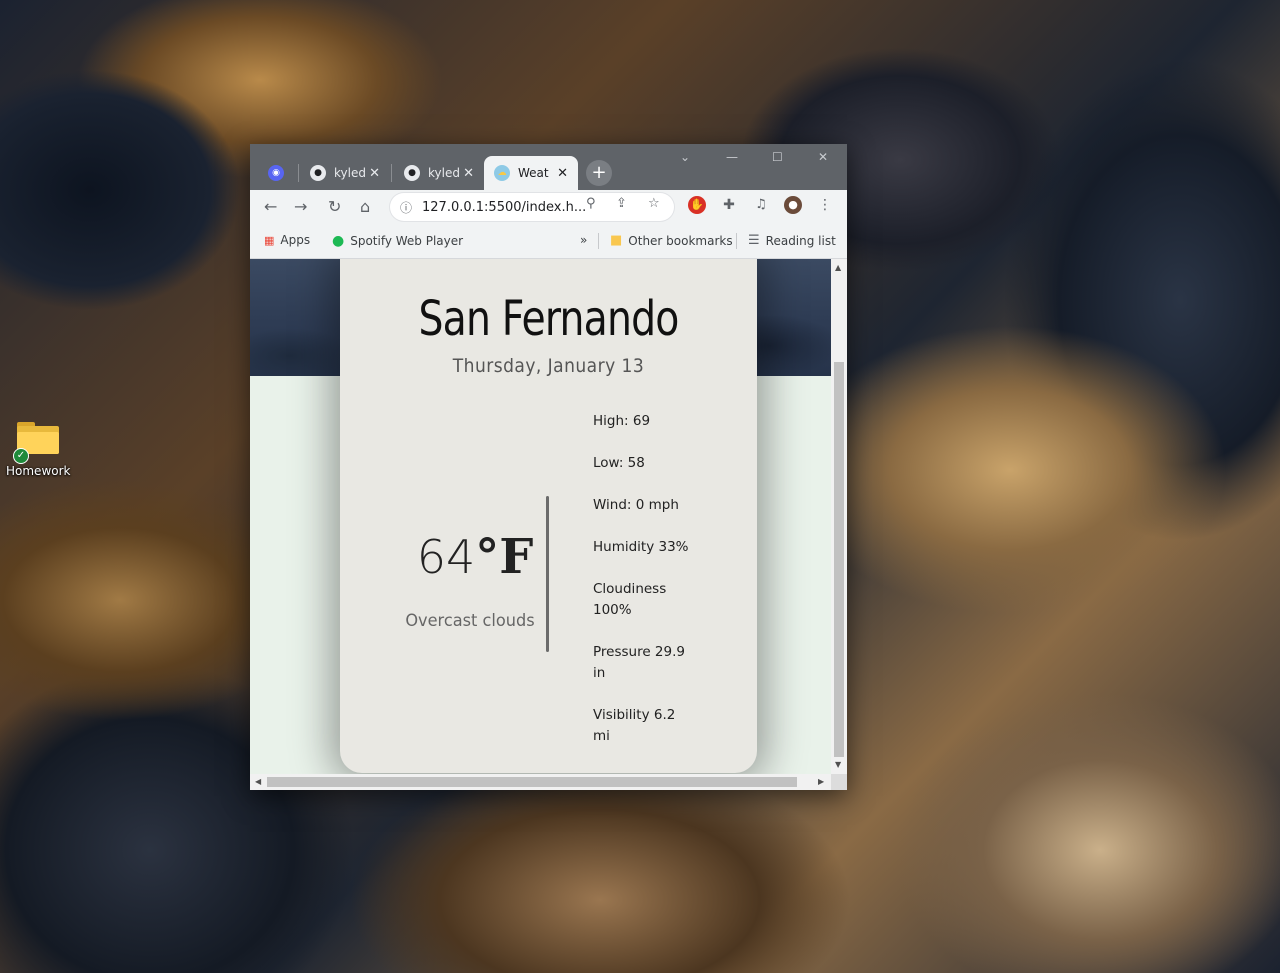 Image resolution: width=1280 pixels, height=973 pixels. I want to click on horizontal-scrollbar: ◀ ▶, so click(540, 782).